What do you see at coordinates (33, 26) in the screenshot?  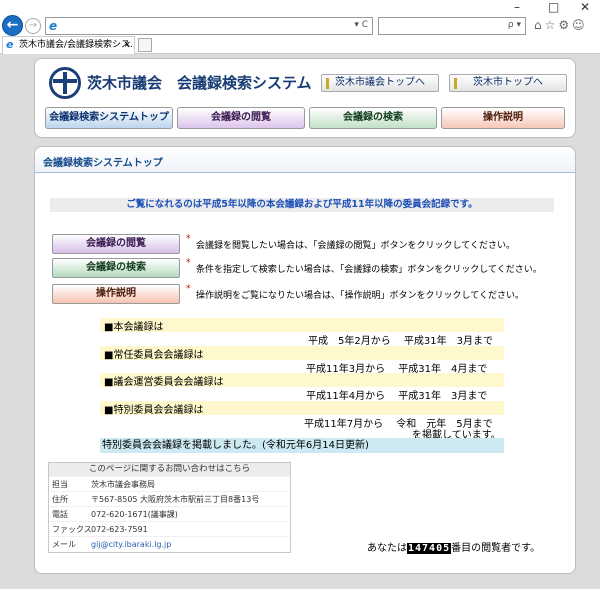 I see `forward-arrow-icon: →` at bounding box center [33, 26].